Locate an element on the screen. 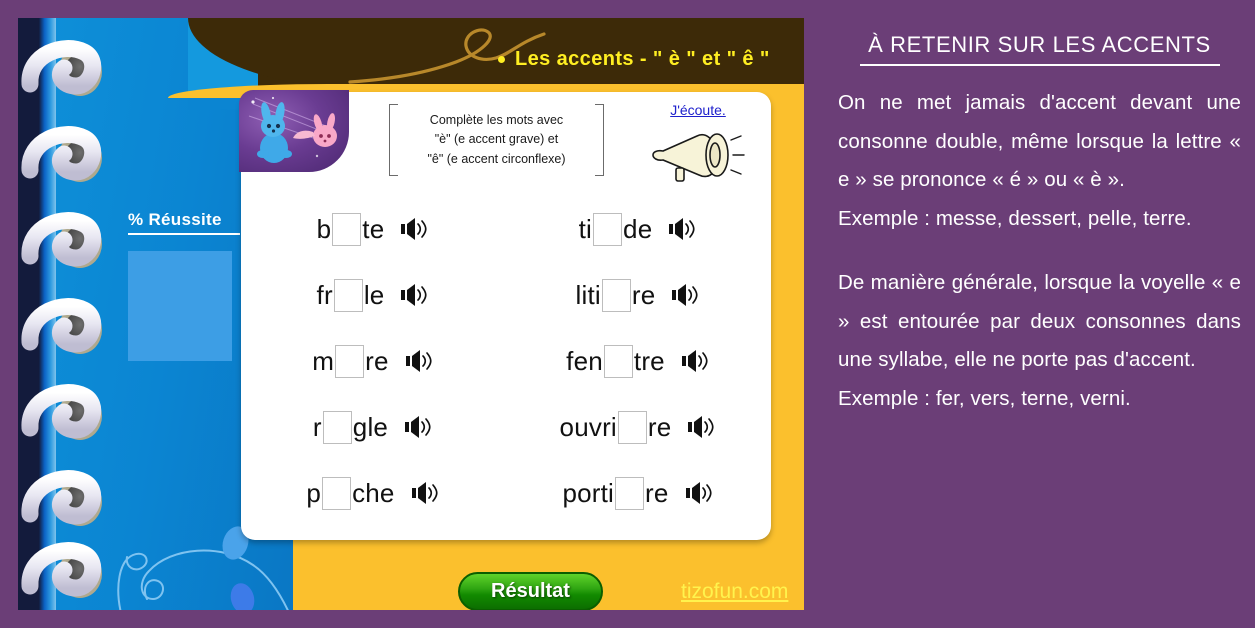  word-word-3: fr le is located at coordinates (373, 295).